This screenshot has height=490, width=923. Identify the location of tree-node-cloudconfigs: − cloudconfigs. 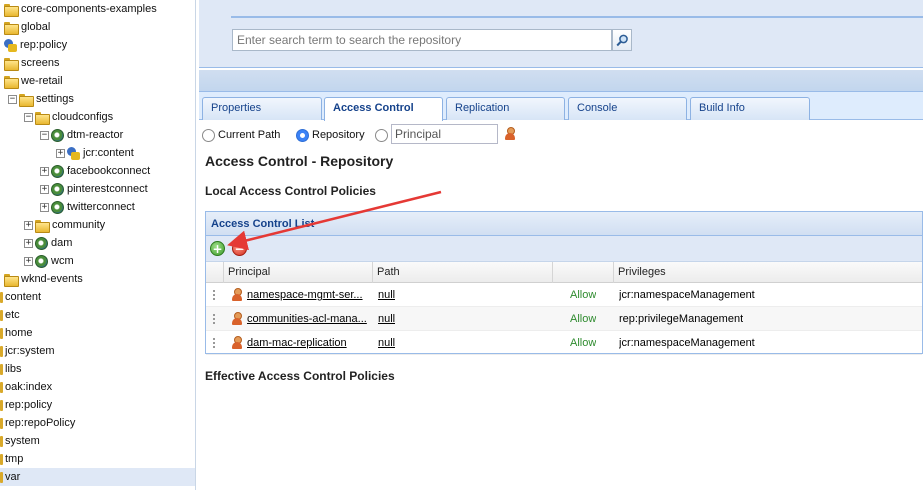
(68, 117).